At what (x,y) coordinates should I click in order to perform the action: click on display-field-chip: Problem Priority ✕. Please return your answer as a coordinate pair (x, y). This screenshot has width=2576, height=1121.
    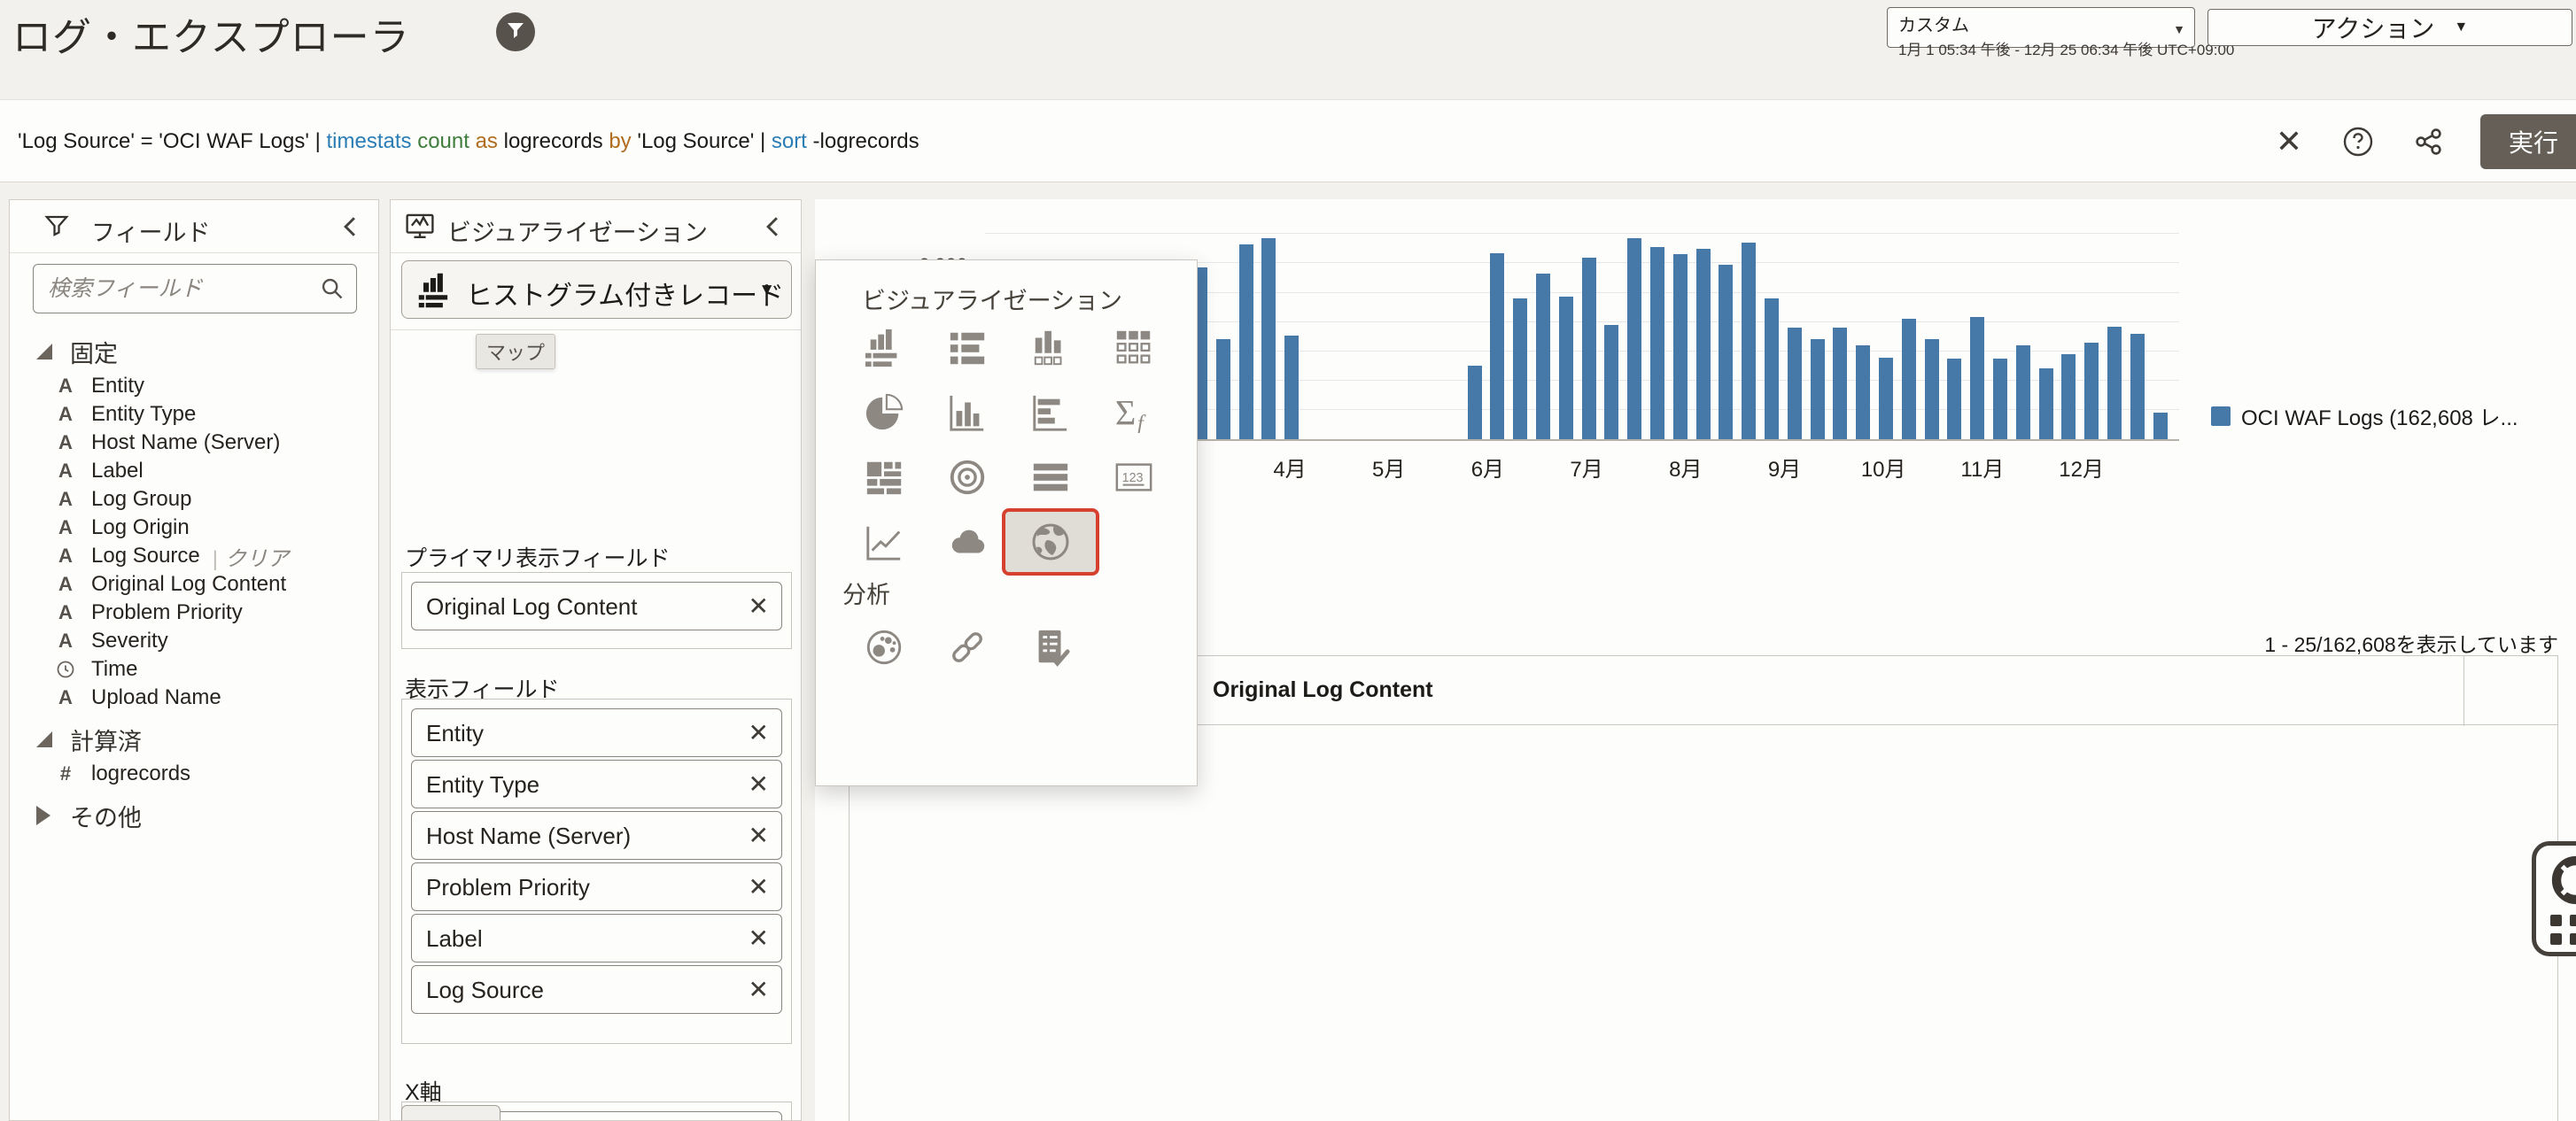
    Looking at the image, I should click on (596, 886).